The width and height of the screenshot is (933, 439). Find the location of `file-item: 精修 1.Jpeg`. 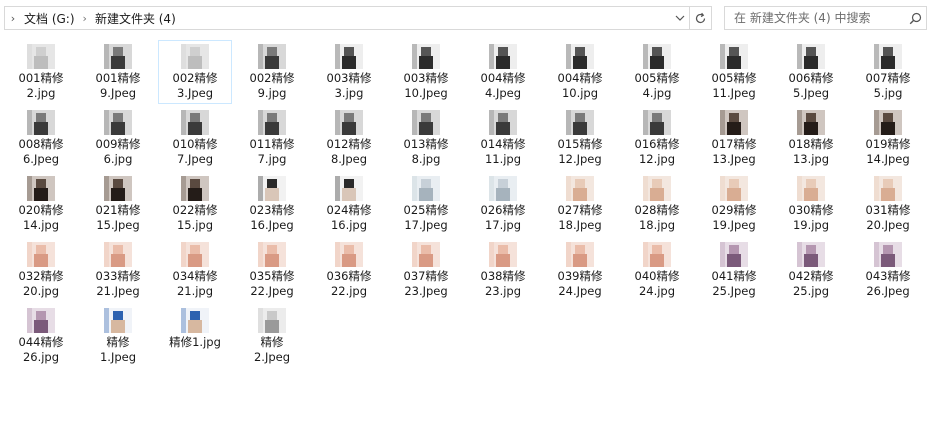

file-item: 精修 1.Jpeg is located at coordinates (118, 336).